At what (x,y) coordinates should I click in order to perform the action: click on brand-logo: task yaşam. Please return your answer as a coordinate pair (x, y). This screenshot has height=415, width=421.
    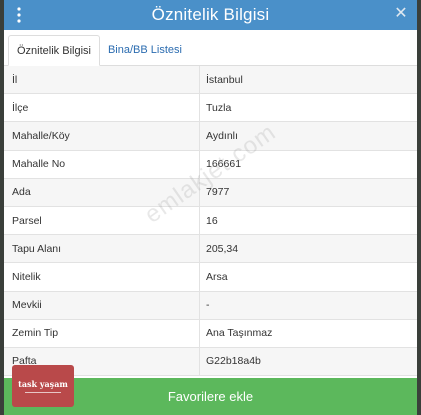
    Looking at the image, I should click on (43, 386).